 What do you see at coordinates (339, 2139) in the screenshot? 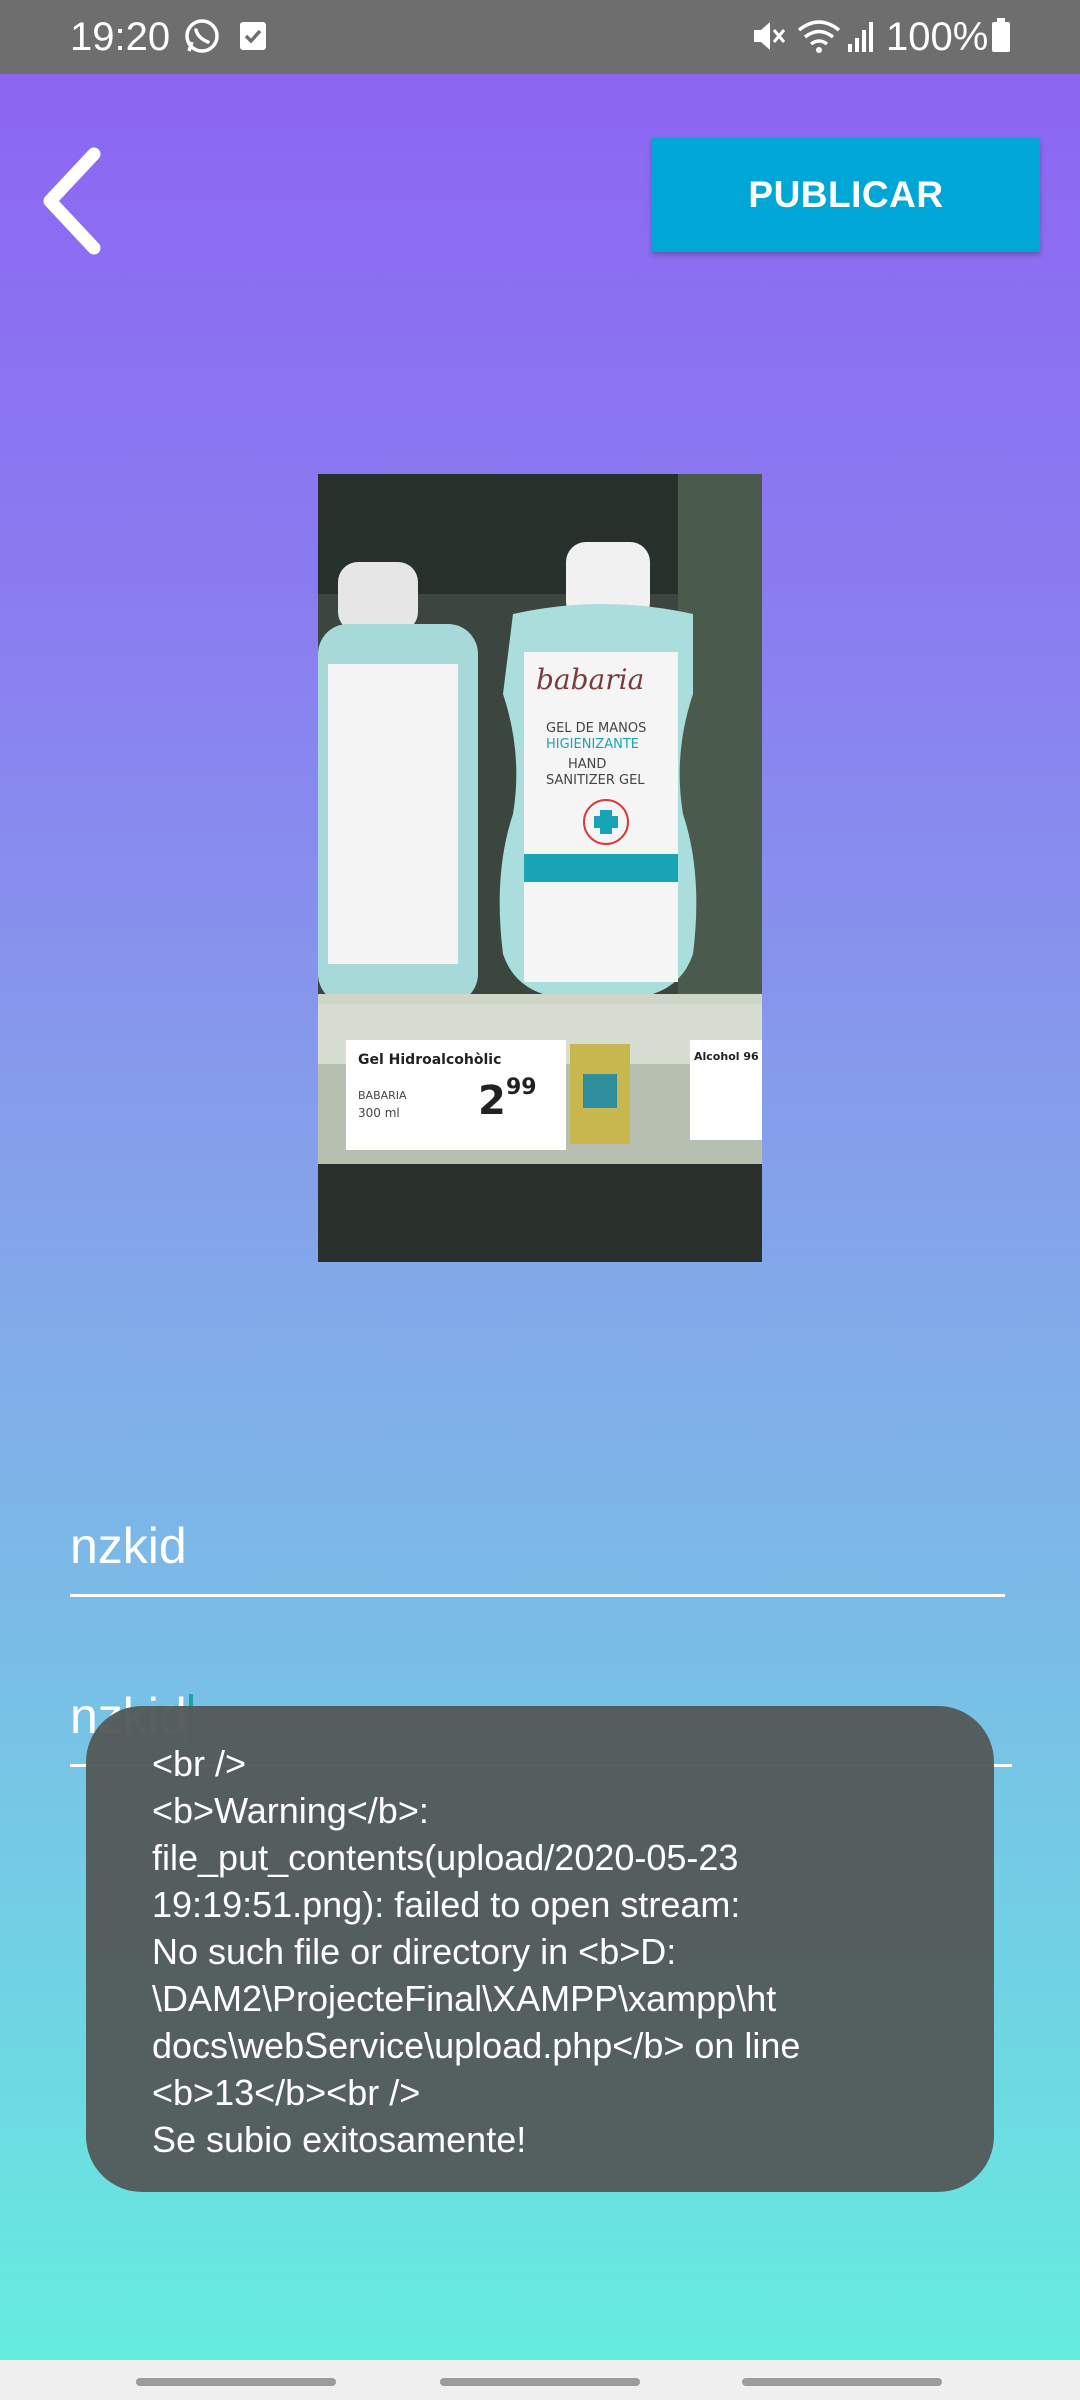
I see `toast-line: Se subio exitosamente!` at bounding box center [339, 2139].